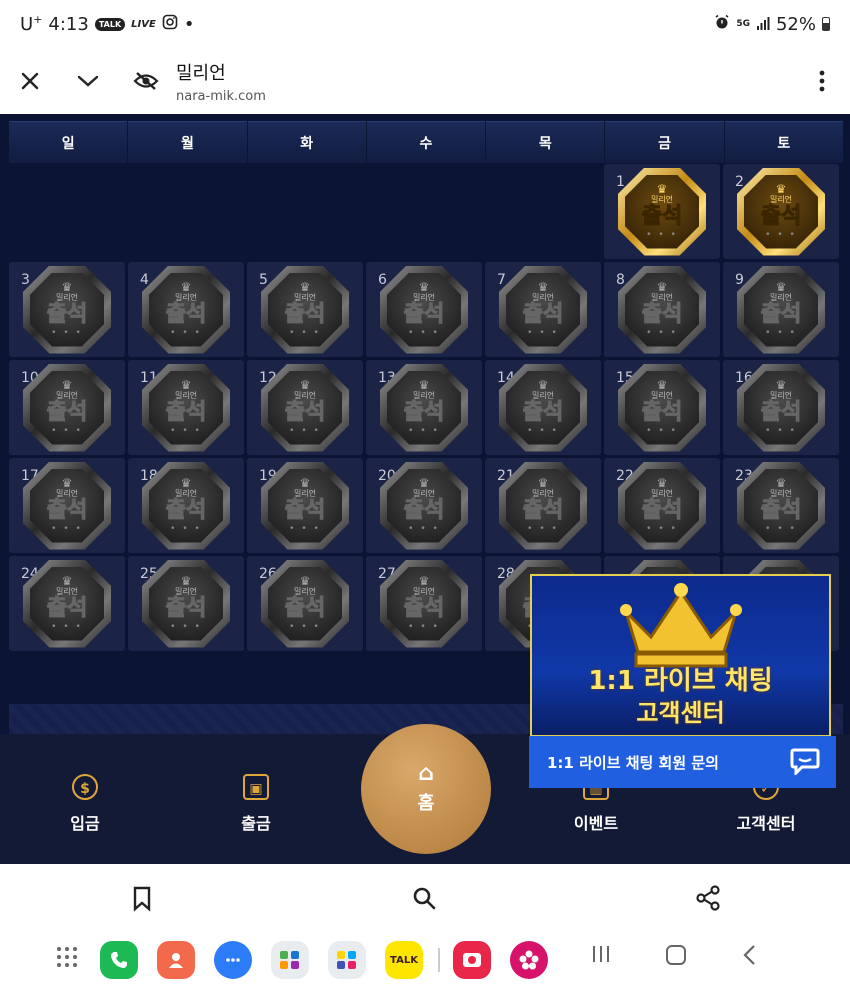  I want to click on calendar-day-cell: 2 ♛ 밀리언 출석 • • •, so click(781, 211).